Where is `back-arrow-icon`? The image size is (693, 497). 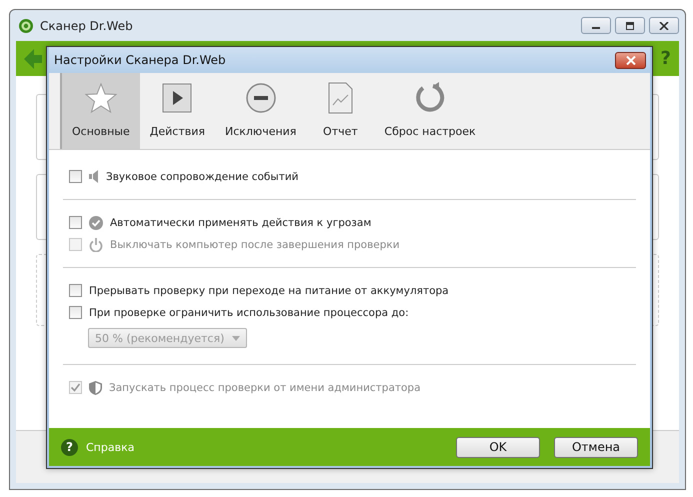
back-arrow-icon is located at coordinates (33, 58).